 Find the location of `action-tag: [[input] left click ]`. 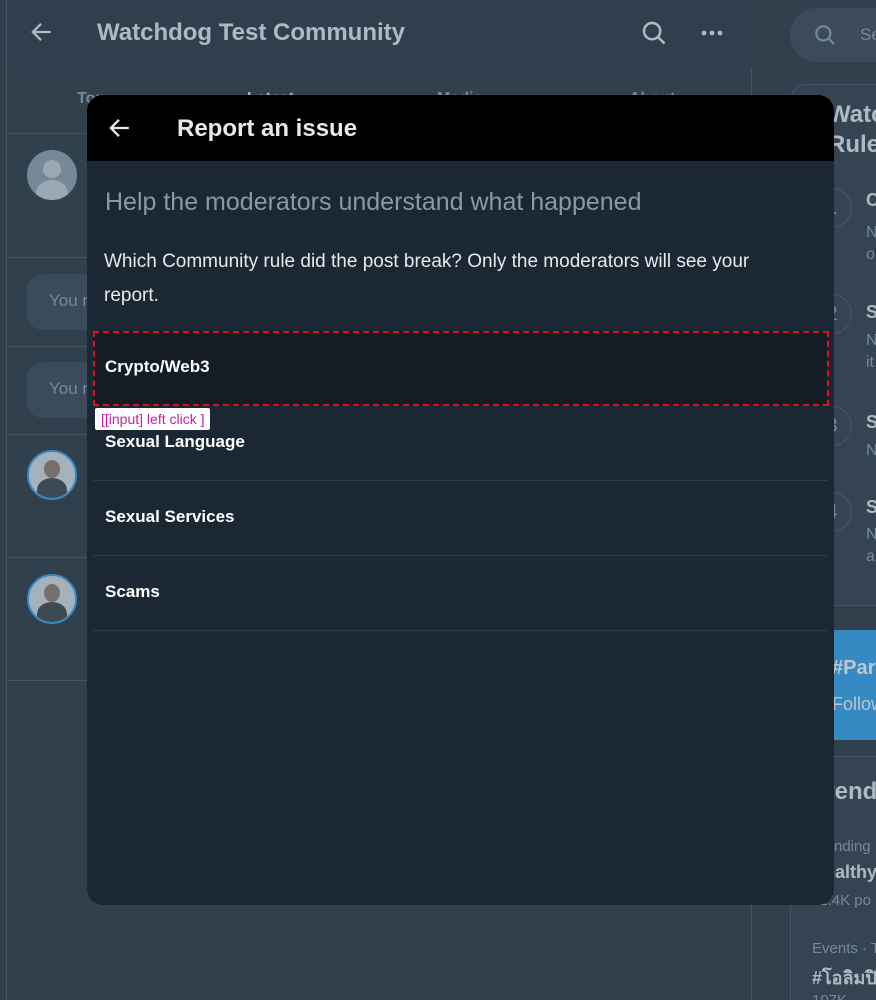

action-tag: [[input] left click ] is located at coordinates (153, 419).